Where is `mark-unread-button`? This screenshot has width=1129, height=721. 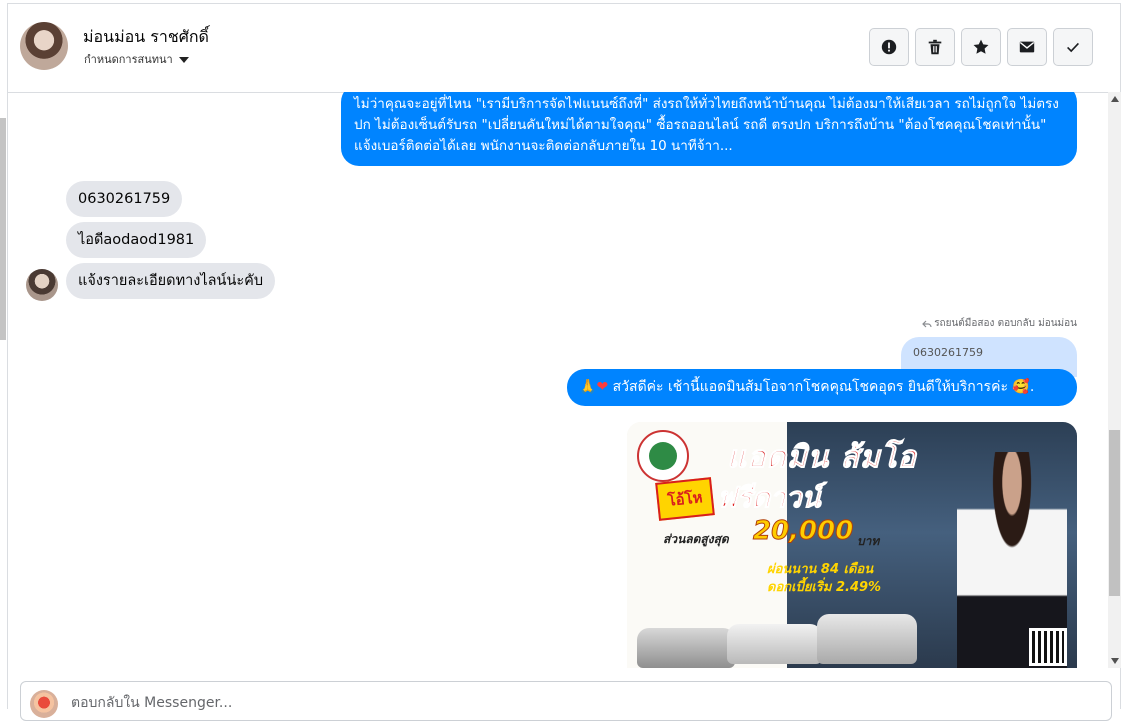
mark-unread-button is located at coordinates (1027, 47).